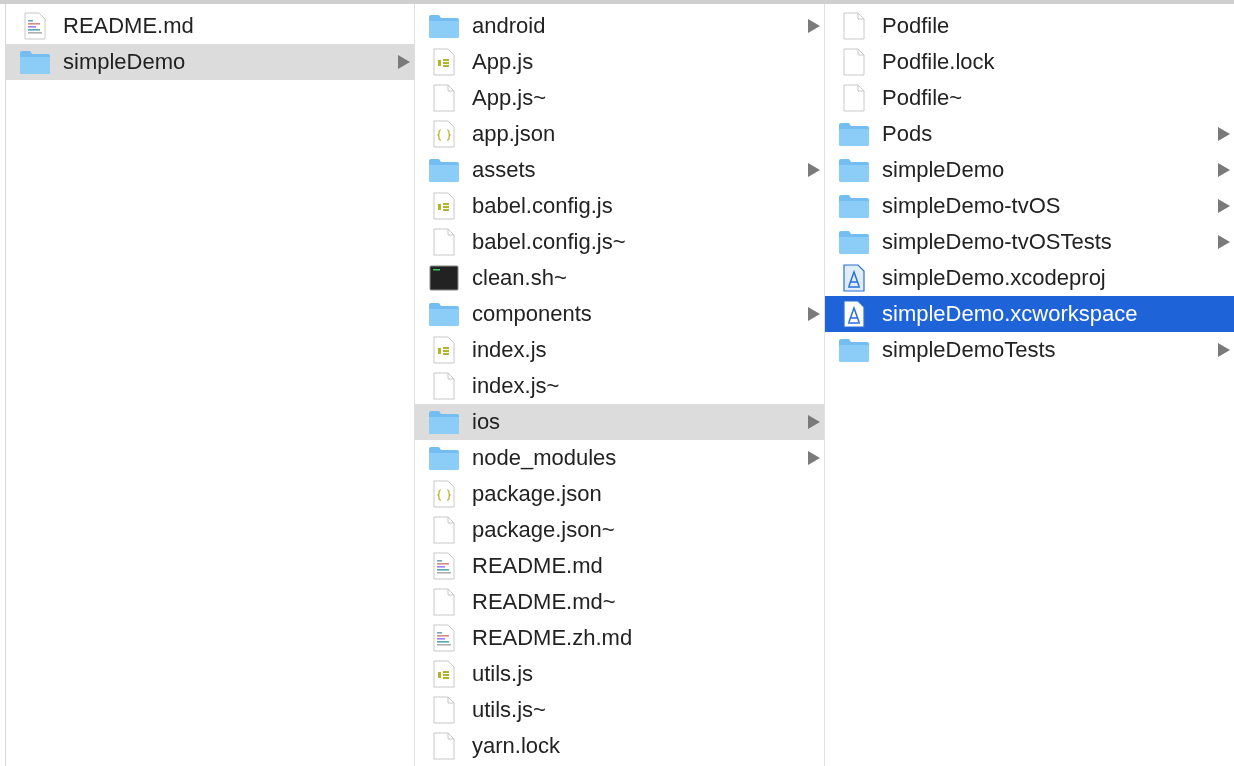 The image size is (1234, 766). Describe the element at coordinates (619, 386) in the screenshot. I see `file-row: index.js~` at that location.